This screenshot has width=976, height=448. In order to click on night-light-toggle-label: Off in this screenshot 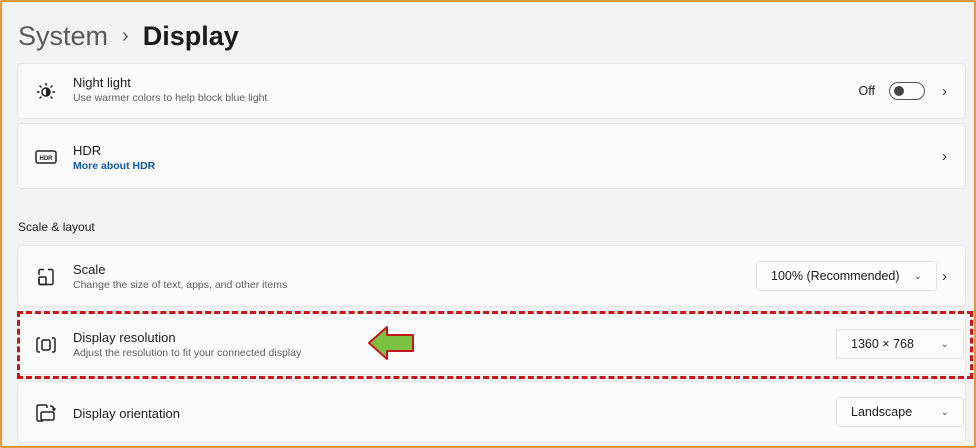, I will do `click(866, 91)`.